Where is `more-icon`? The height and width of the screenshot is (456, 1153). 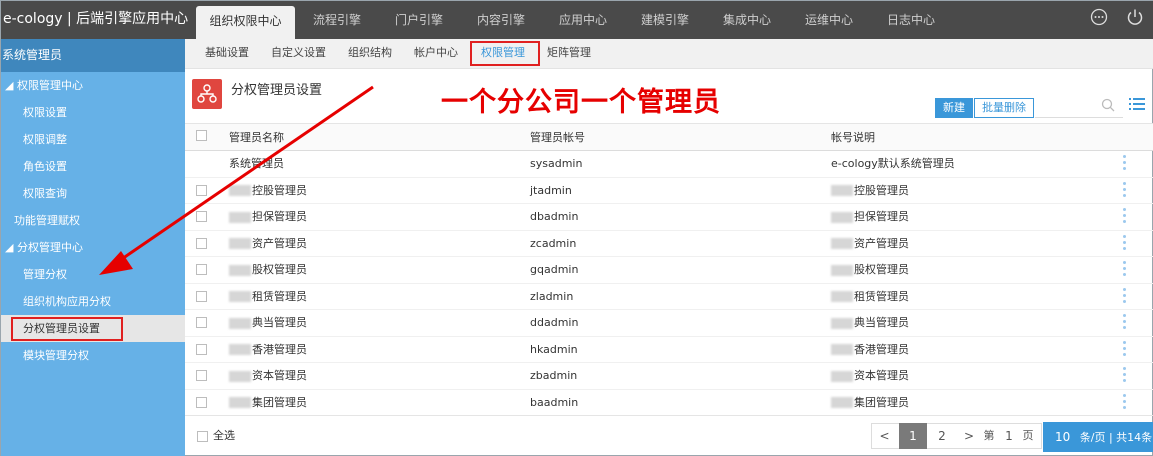 more-icon is located at coordinates (1099, 18).